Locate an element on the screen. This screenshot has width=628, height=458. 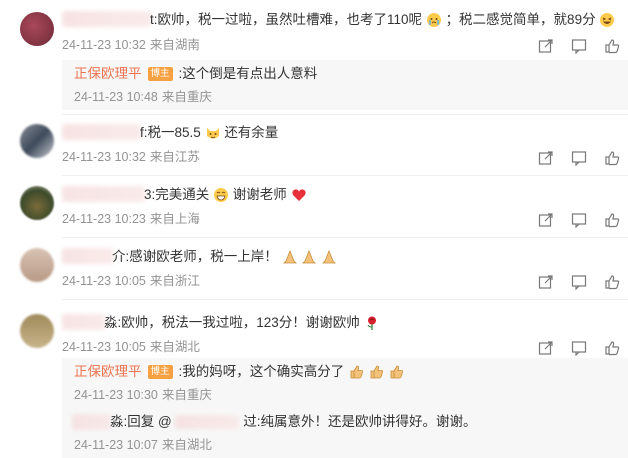
comment-meta: 24-11-23 10:23 来自上海 is located at coordinates (131, 219).